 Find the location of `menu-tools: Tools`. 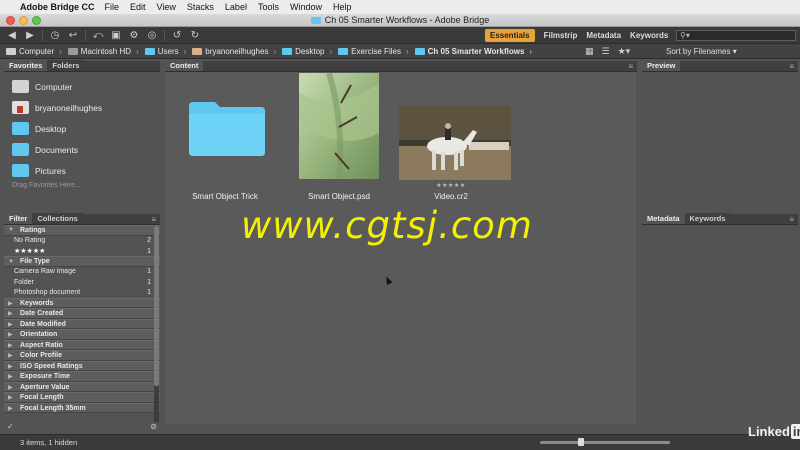

menu-tools: Tools is located at coordinates (268, 7).